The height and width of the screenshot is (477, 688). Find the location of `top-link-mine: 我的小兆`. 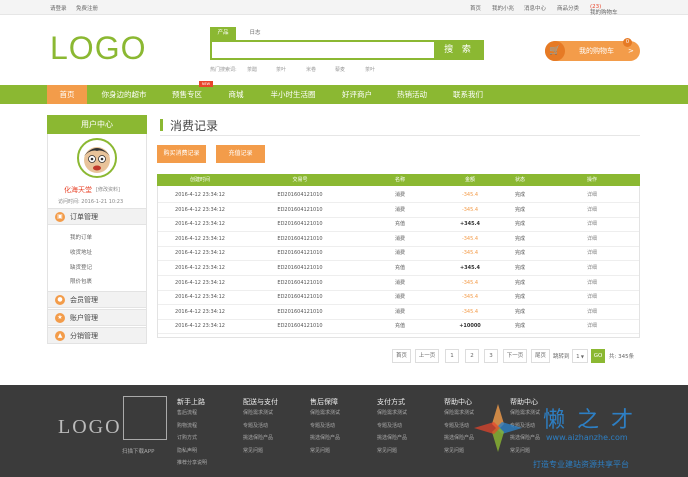

top-link-mine: 我的小兆 is located at coordinates (503, 8).